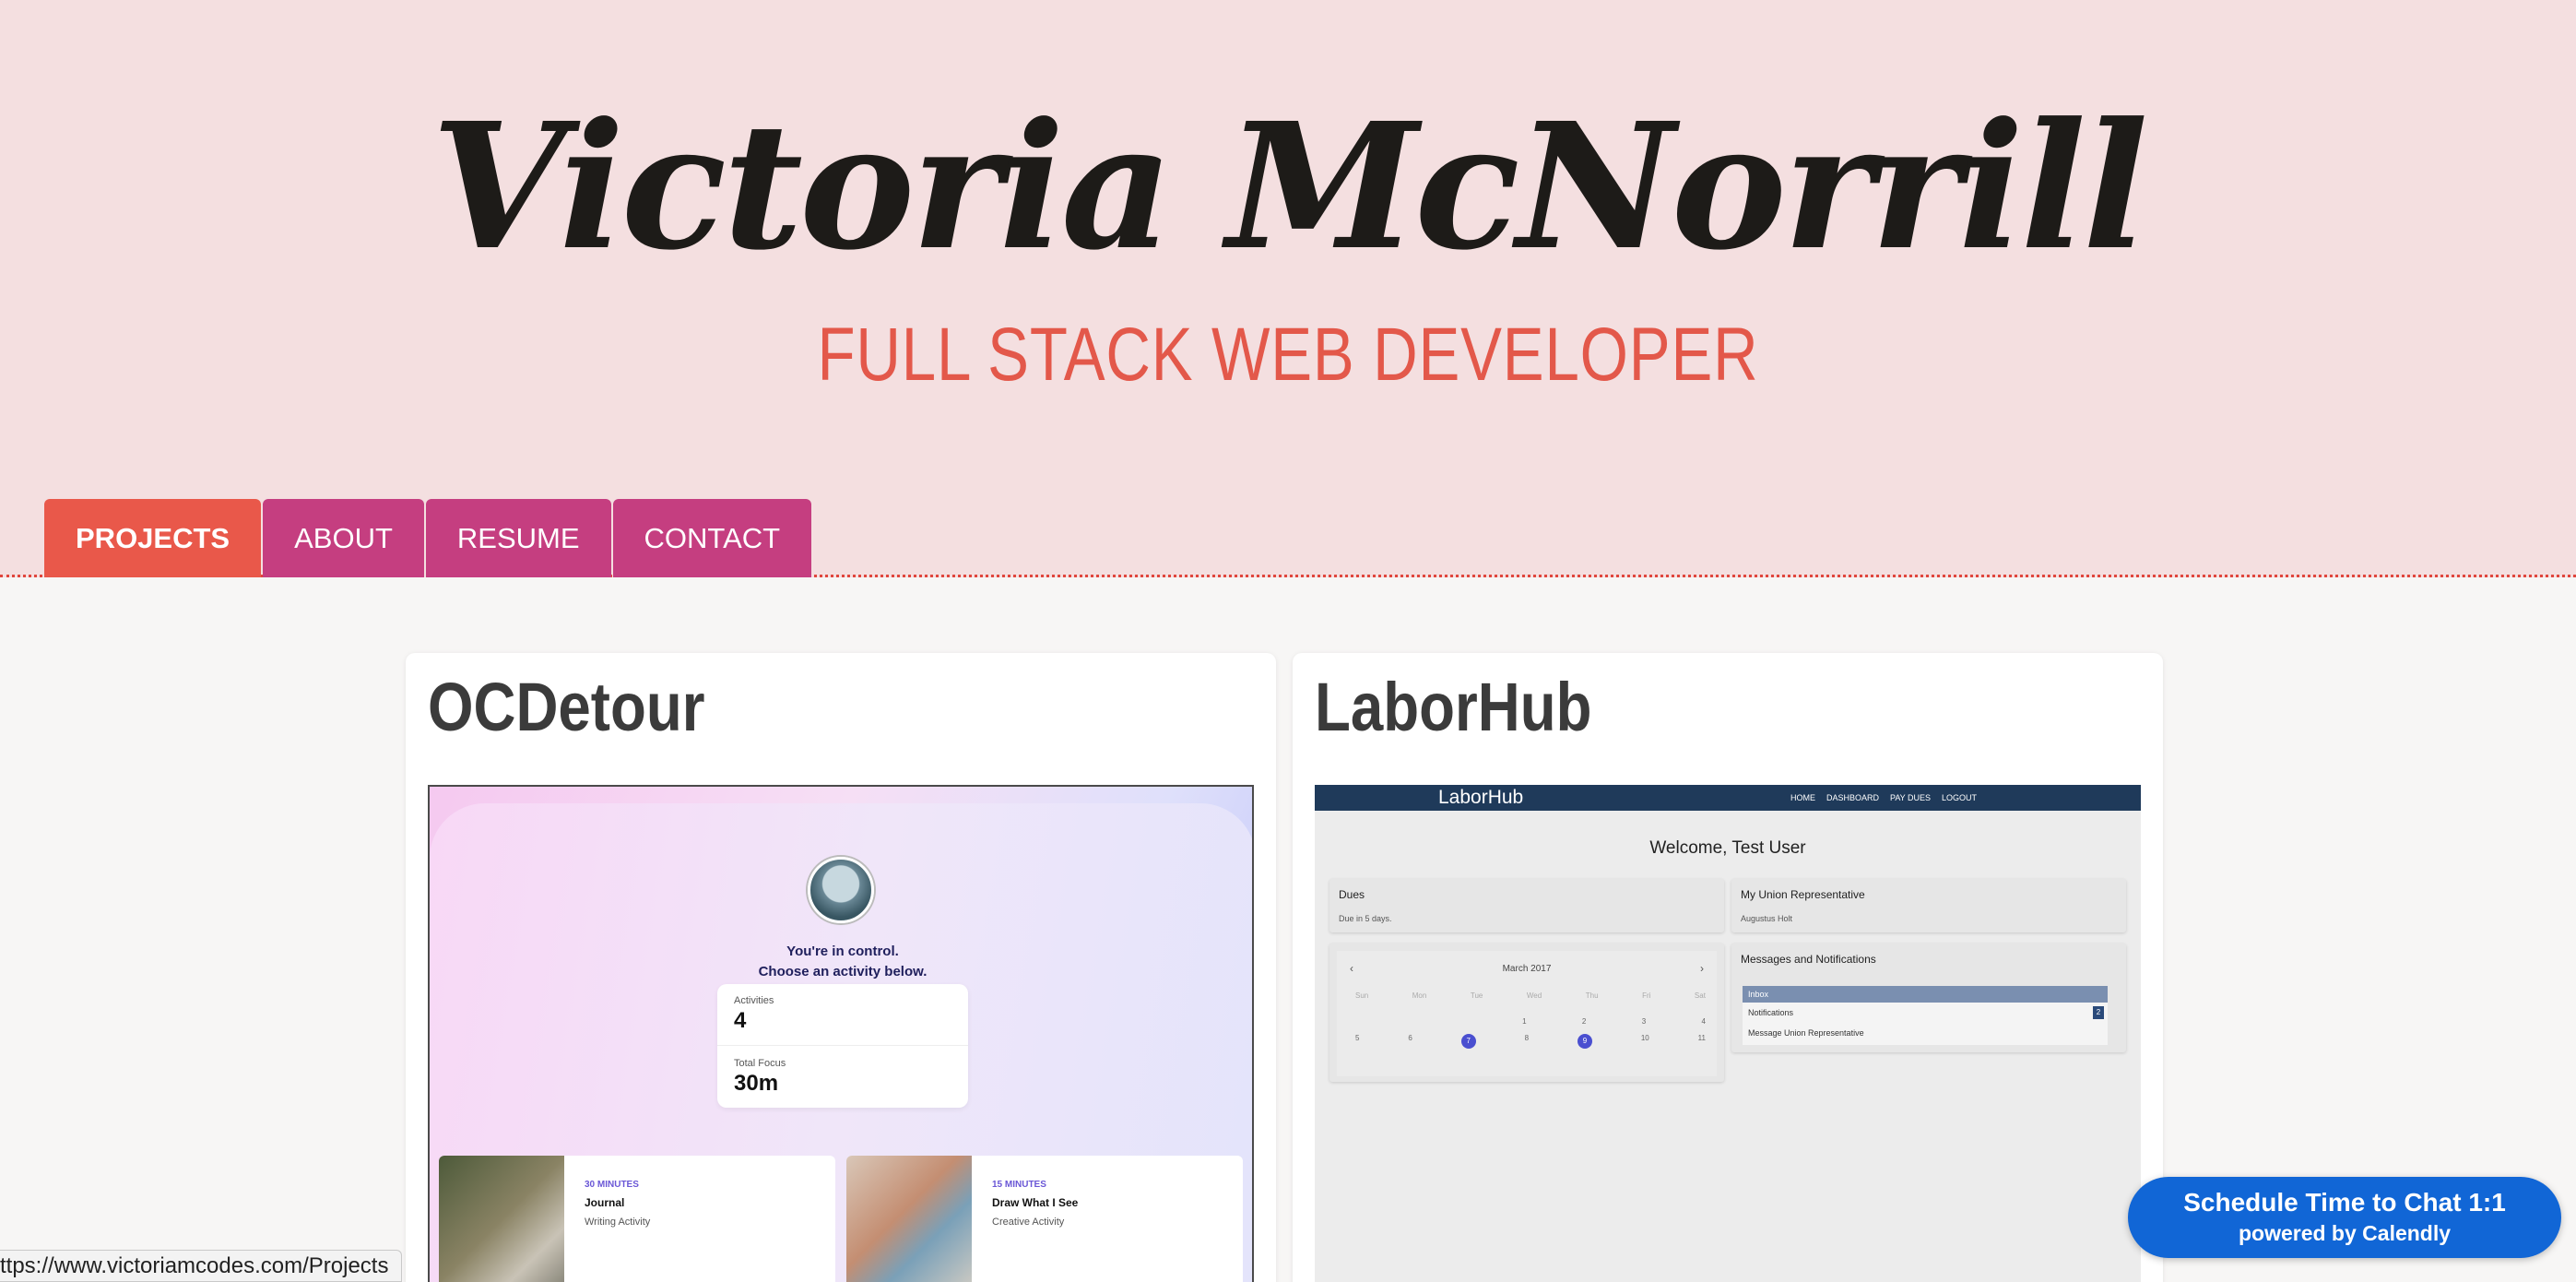  I want to click on weekday: Wed, so click(1534, 995).